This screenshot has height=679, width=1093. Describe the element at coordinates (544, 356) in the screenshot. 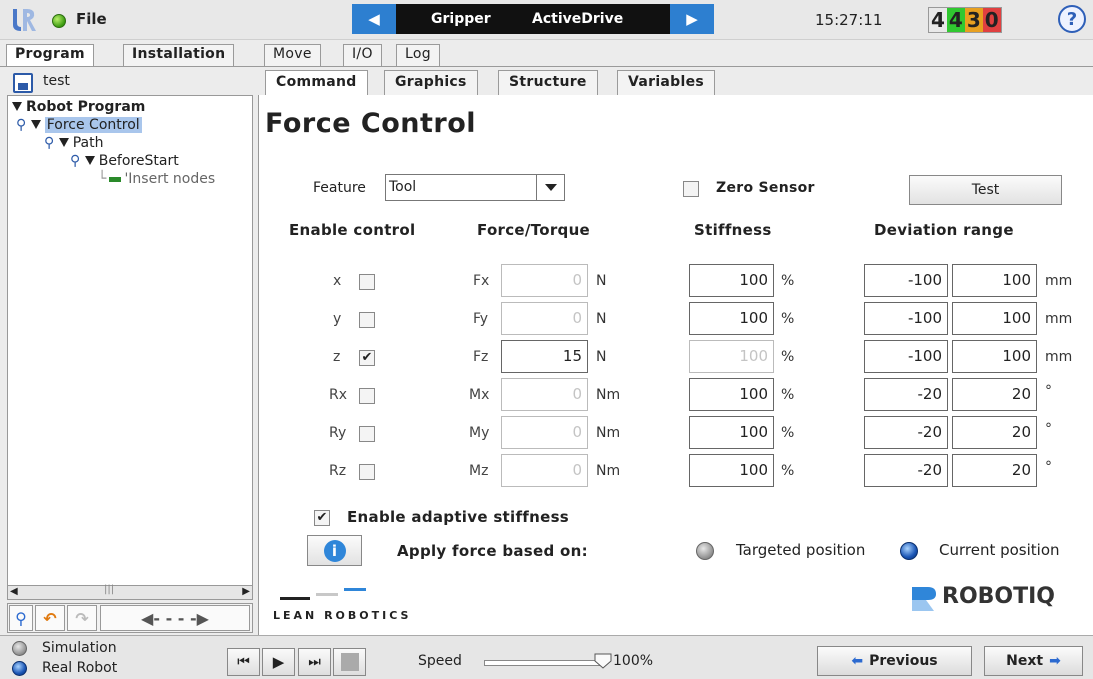

I see `force-input: 15` at that location.